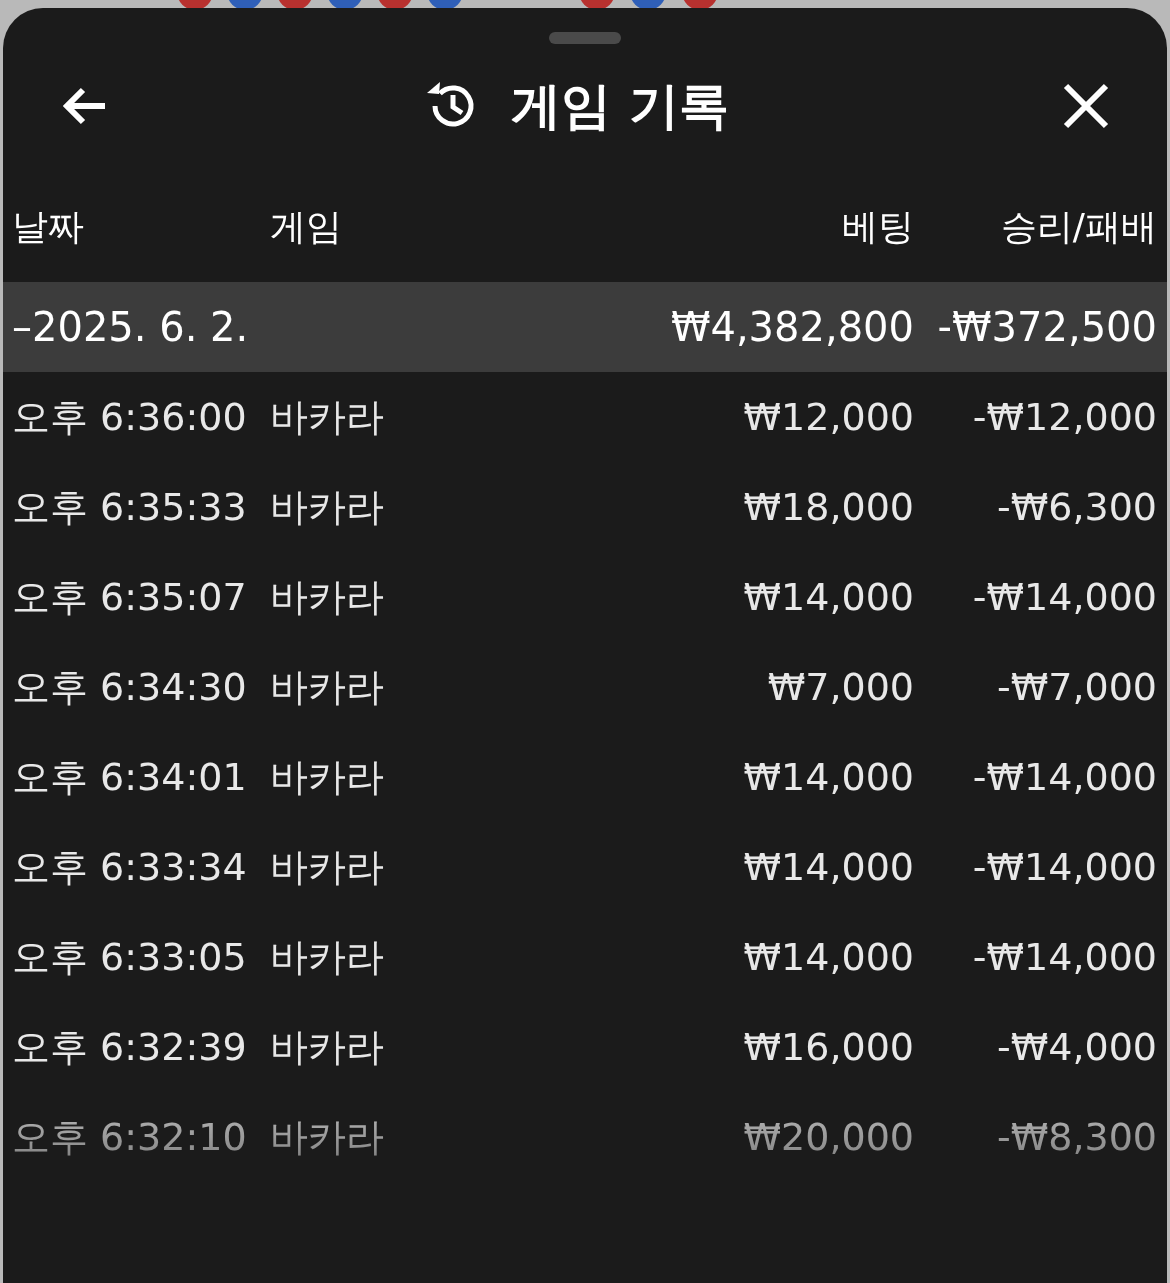 The width and height of the screenshot is (1170, 1283). I want to click on result-cell-text: -₩6,300, so click(1076, 507).